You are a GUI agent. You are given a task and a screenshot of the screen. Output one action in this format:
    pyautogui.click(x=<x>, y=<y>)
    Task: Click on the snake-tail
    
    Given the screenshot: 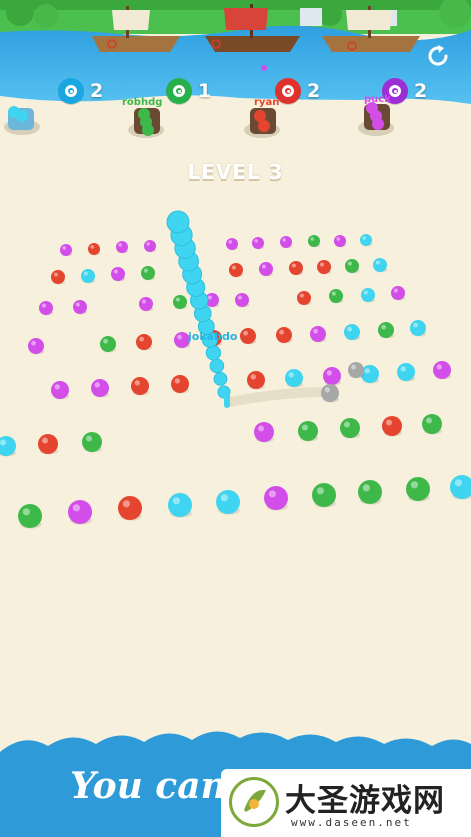 What is the action you would take?
    pyautogui.click(x=227, y=399)
    